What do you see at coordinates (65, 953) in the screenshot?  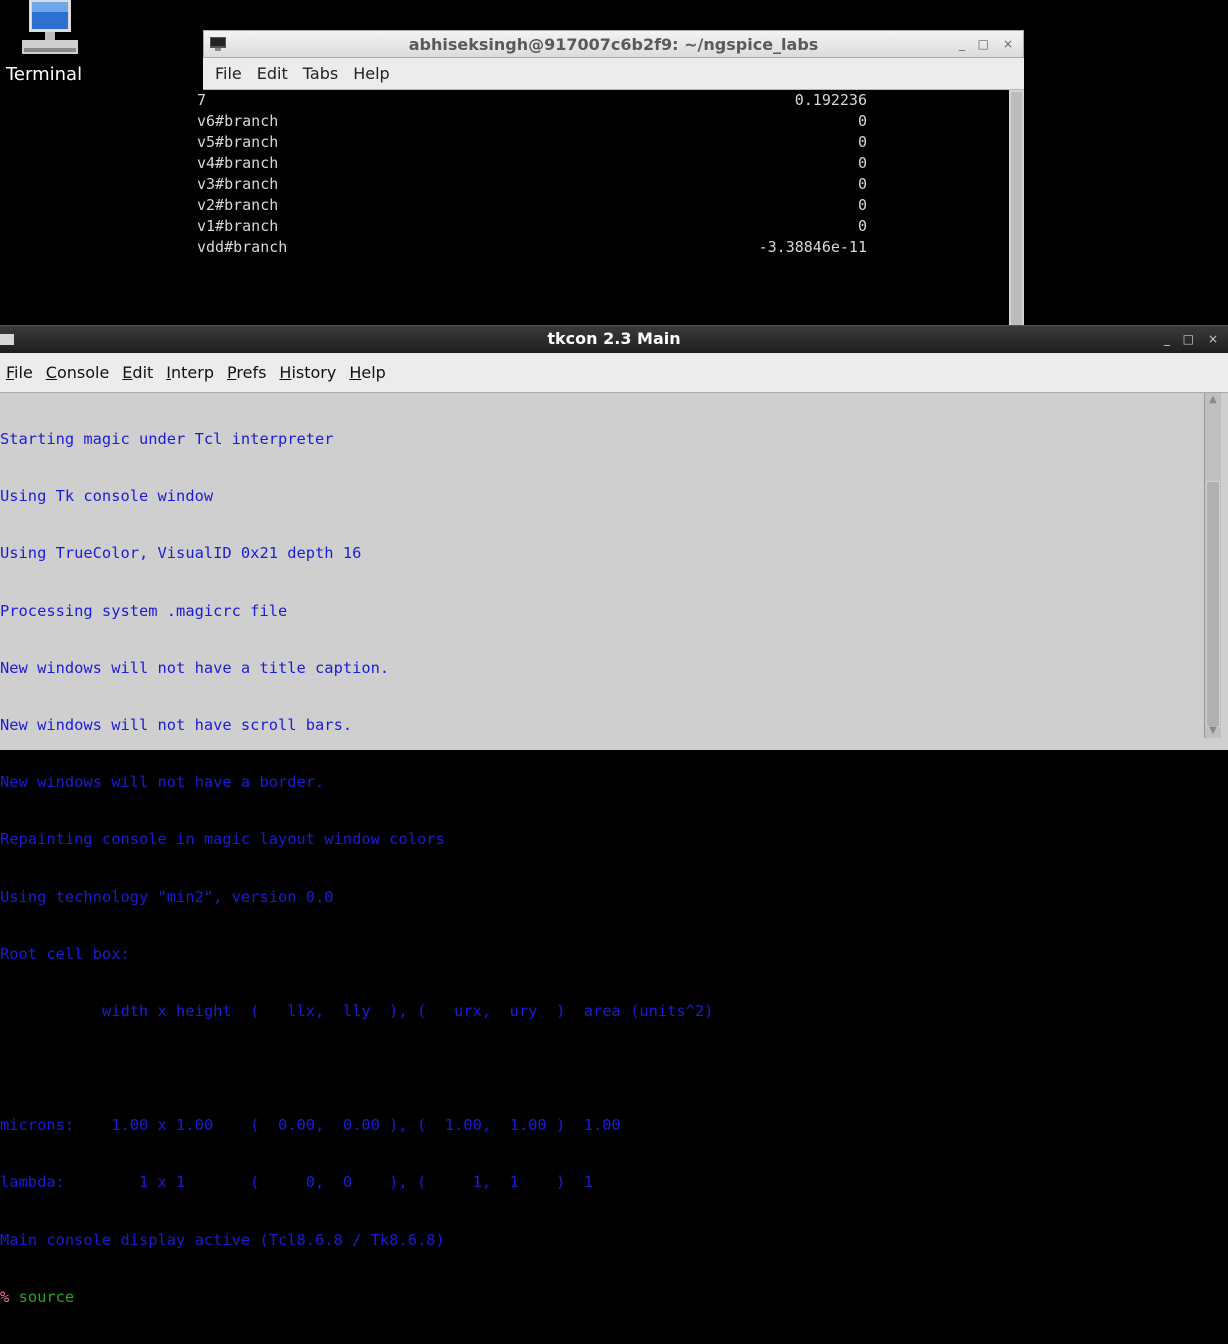 I see `console-line: Root cell box:` at bounding box center [65, 953].